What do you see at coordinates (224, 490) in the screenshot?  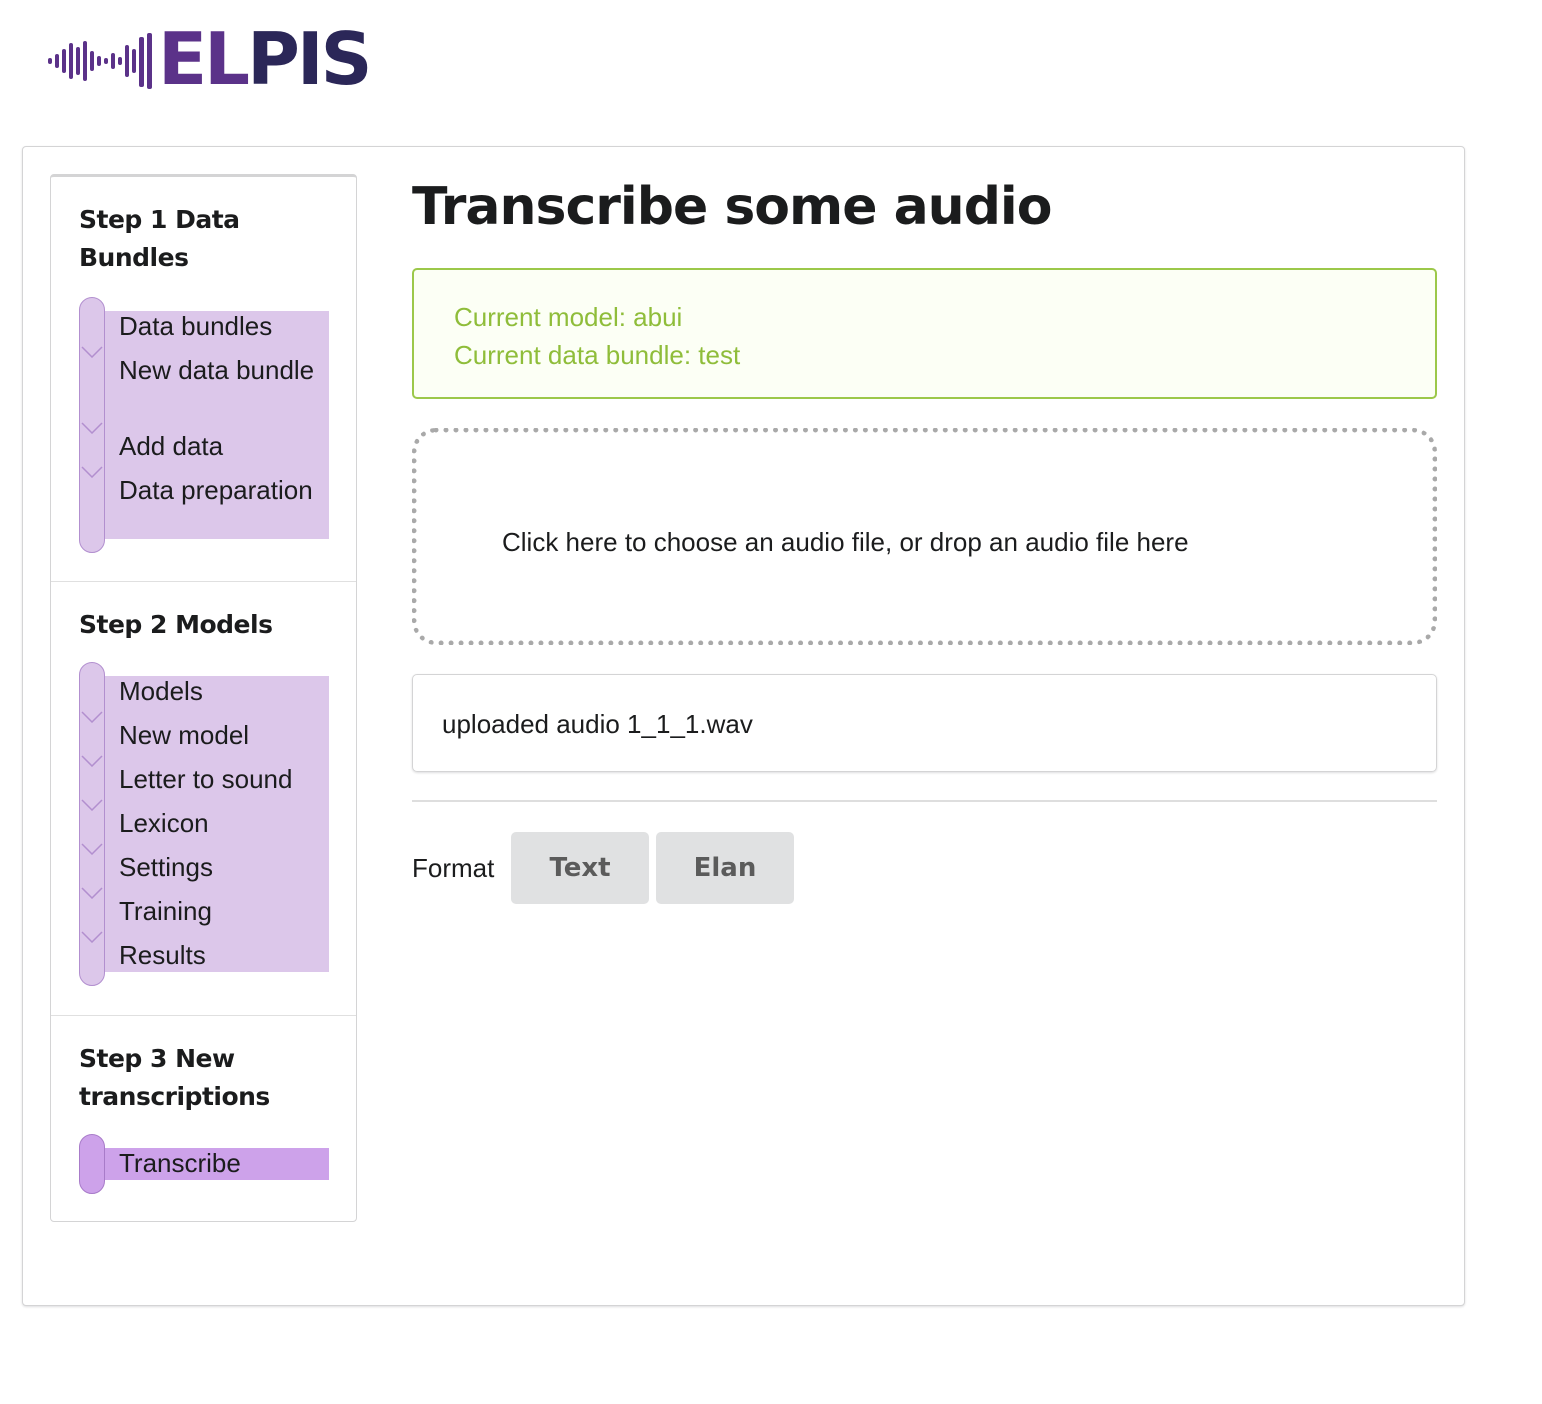 I see `substep-data-preparation: Data preparation` at bounding box center [224, 490].